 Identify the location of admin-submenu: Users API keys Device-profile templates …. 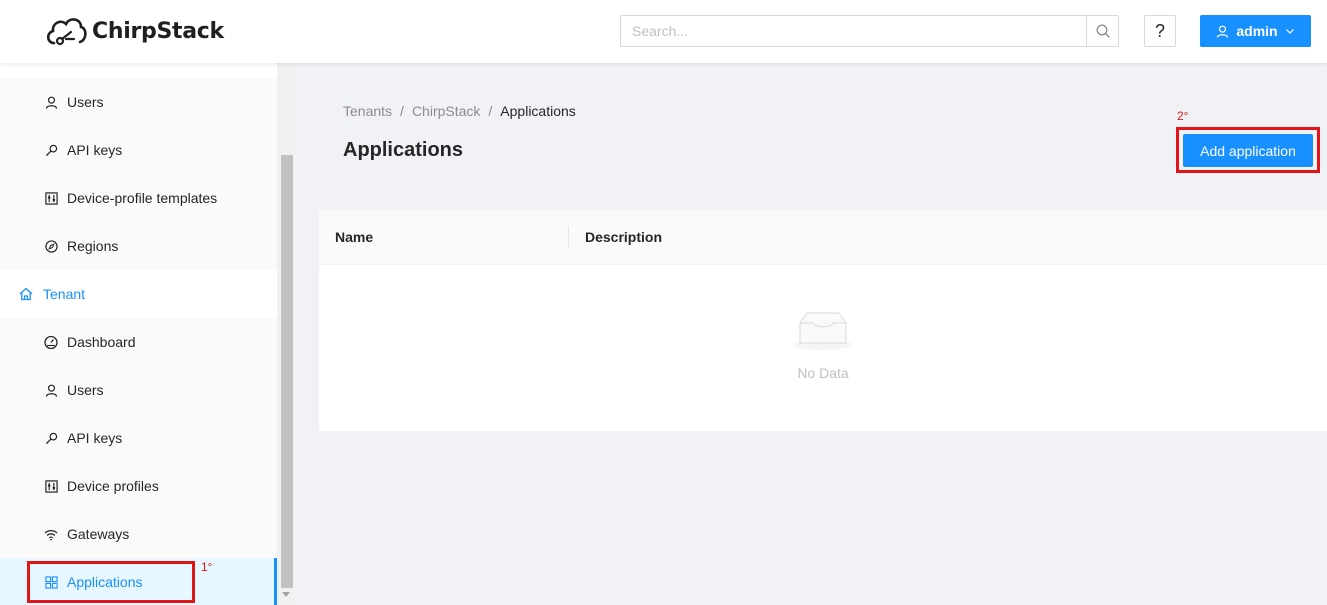
(138, 174).